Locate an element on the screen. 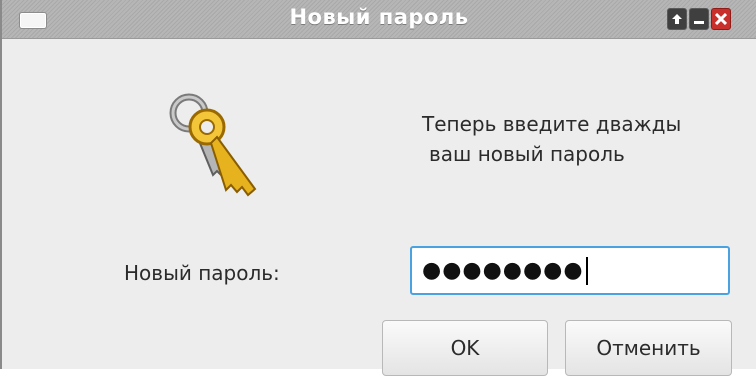  minimize-icon is located at coordinates (699, 22).